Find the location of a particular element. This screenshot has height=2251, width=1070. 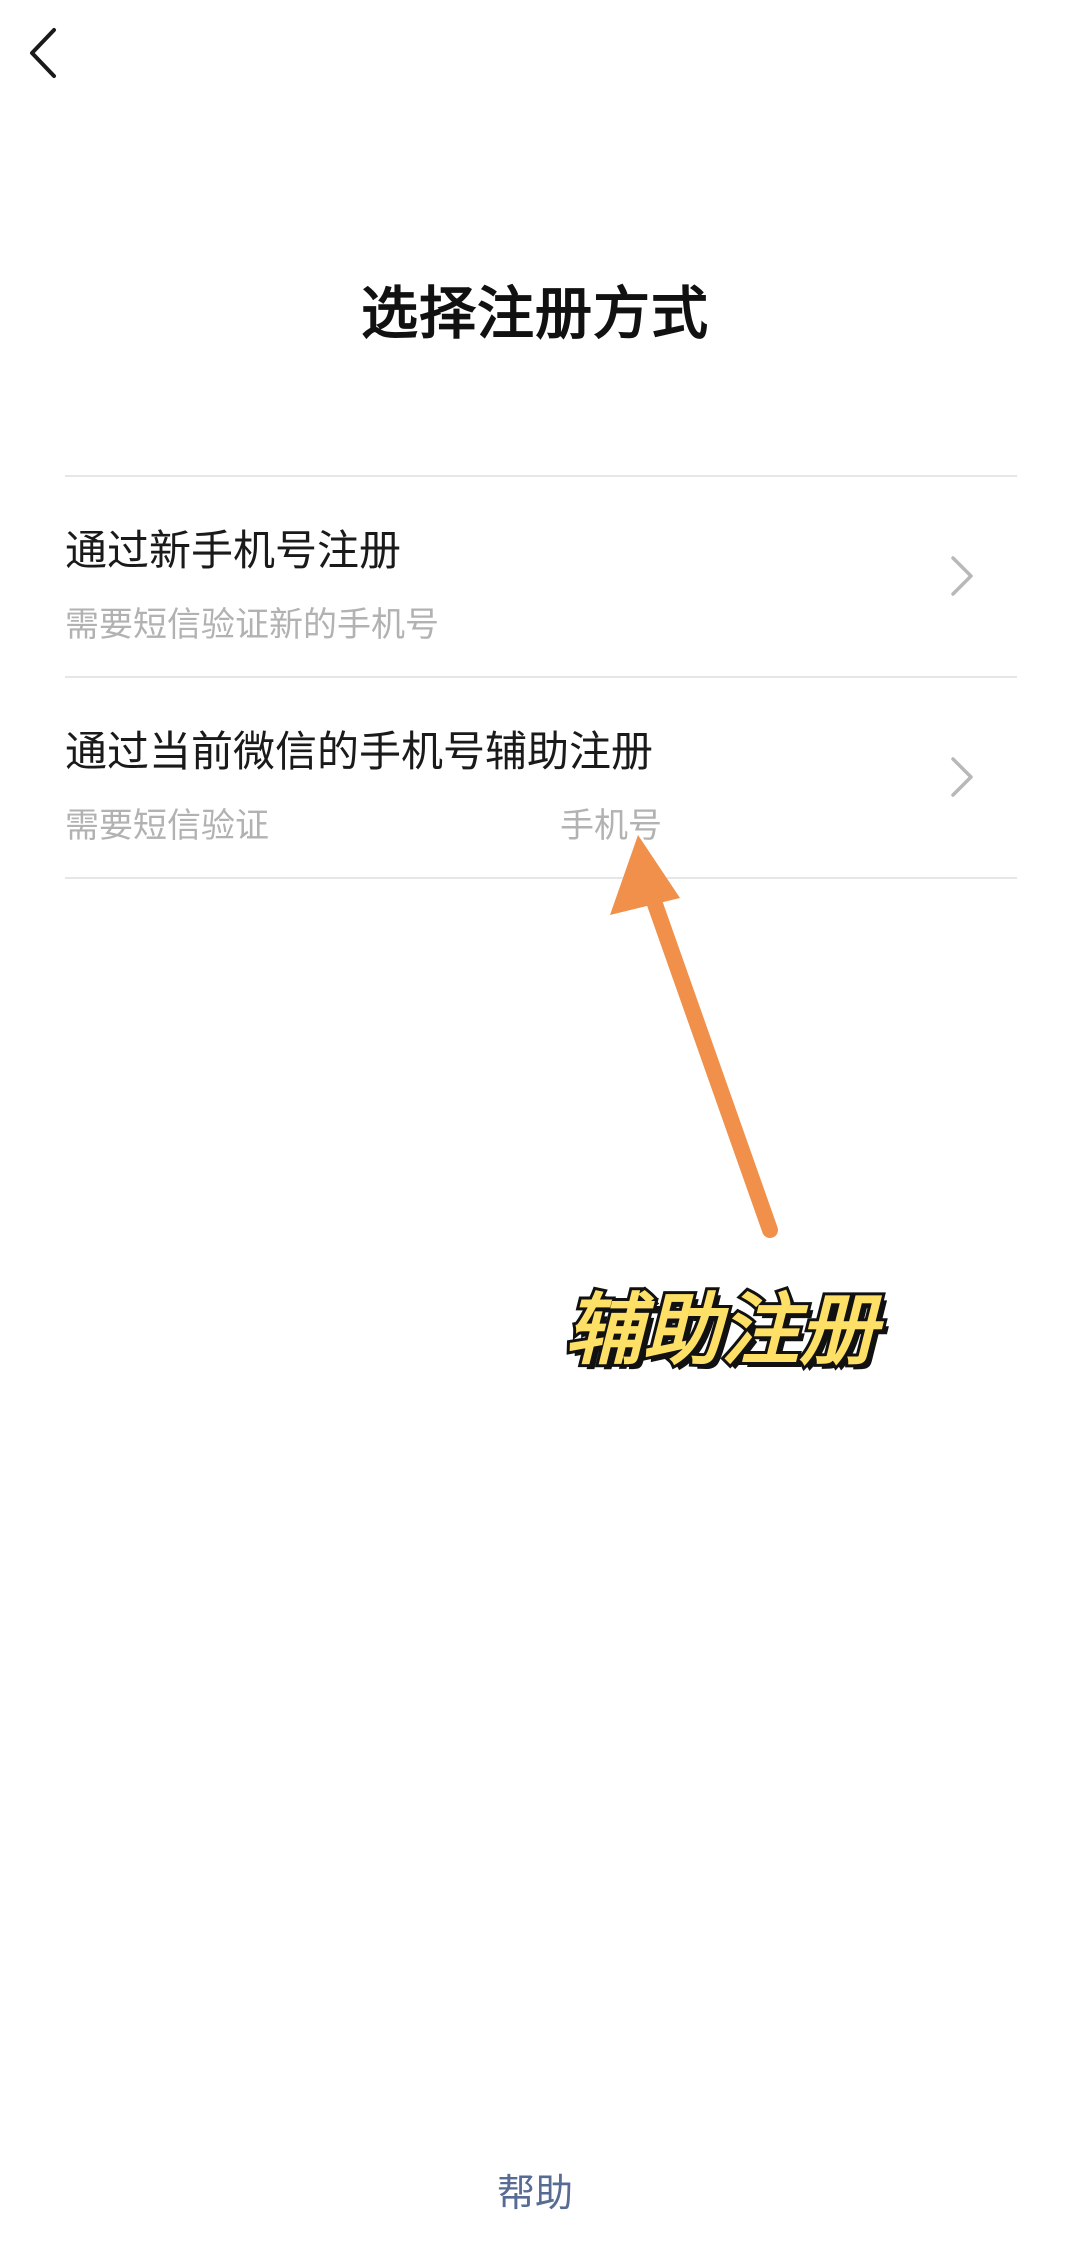

page-title: 选择注册方式 is located at coordinates (535, 314).